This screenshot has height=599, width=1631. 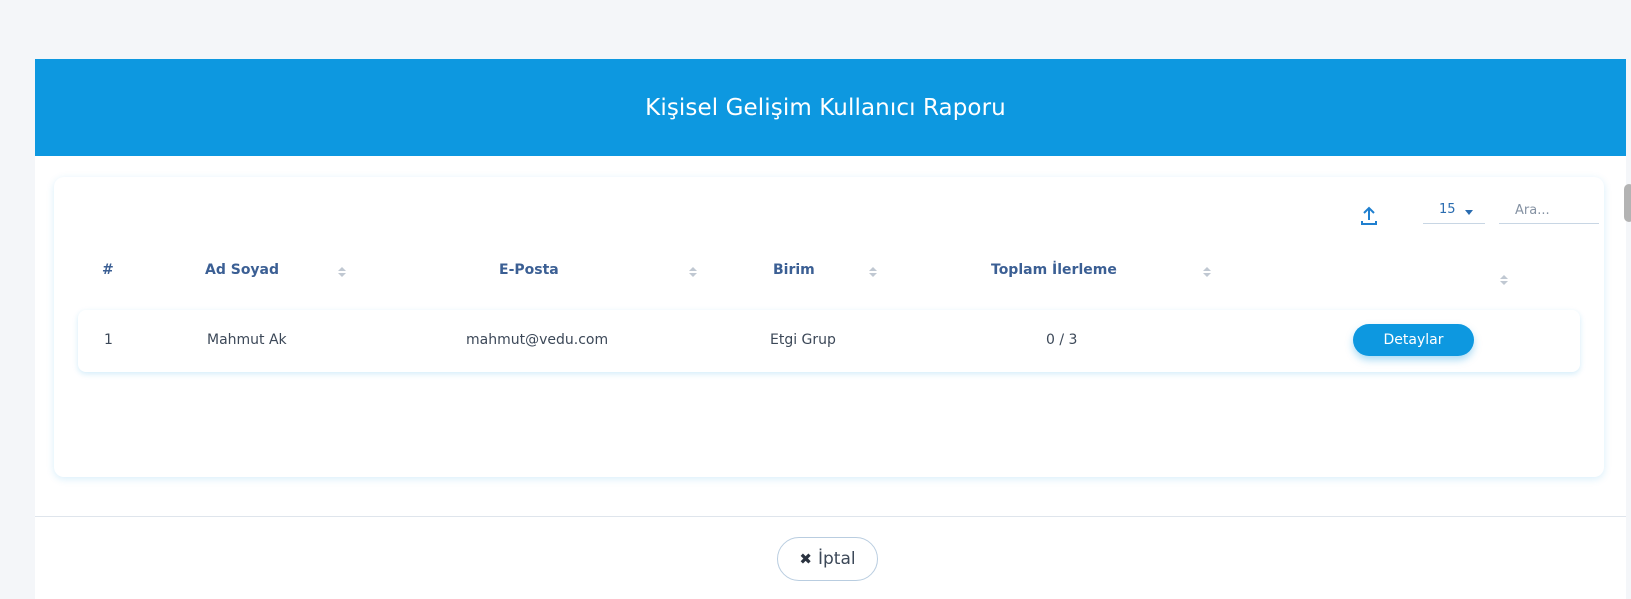 What do you see at coordinates (537, 340) in the screenshot?
I see `row-email: mahmut@vedu.com` at bounding box center [537, 340].